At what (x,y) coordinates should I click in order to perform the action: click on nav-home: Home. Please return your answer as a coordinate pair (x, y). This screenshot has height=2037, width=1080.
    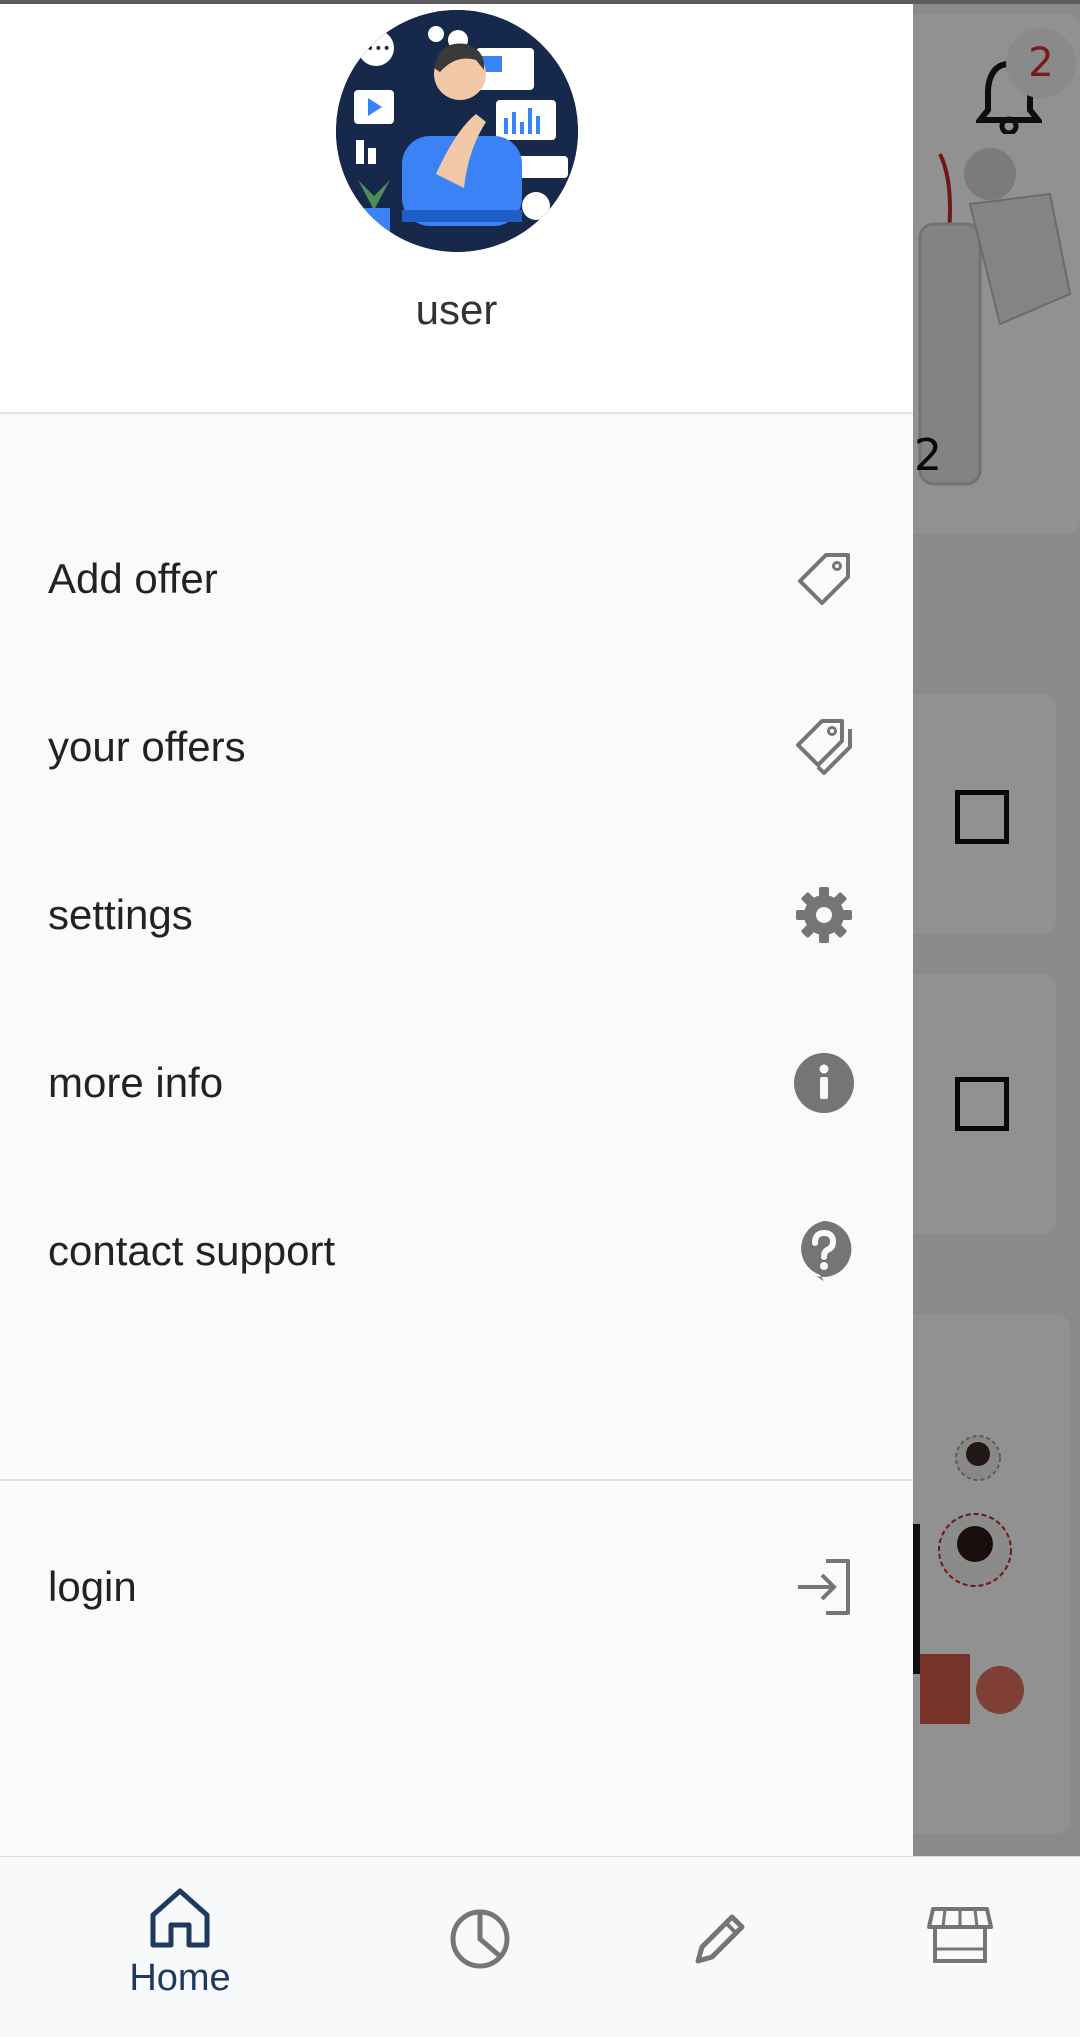
    Looking at the image, I should click on (180, 1947).